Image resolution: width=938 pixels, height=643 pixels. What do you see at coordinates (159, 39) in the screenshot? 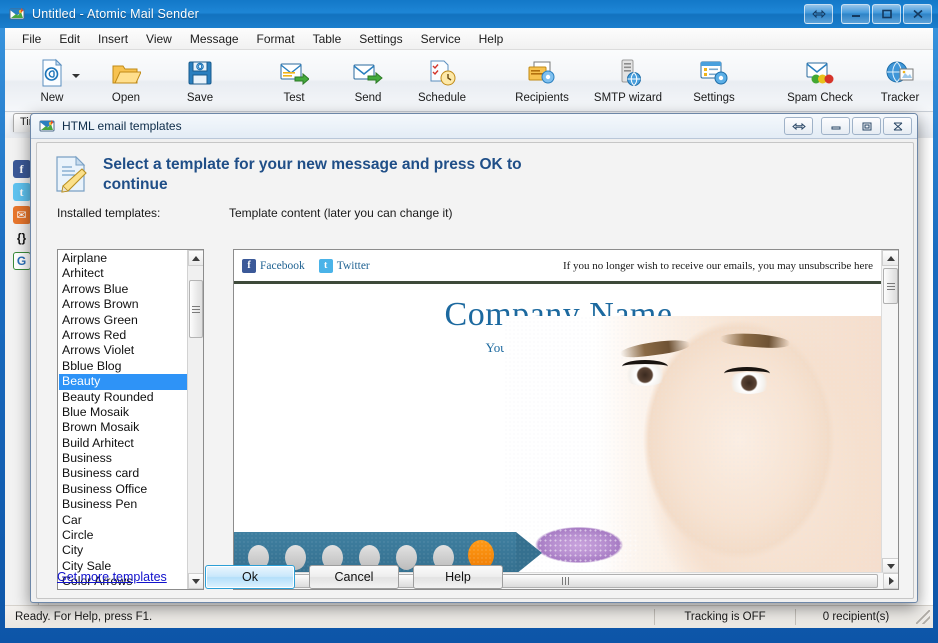
I see `menu-item-view: View` at bounding box center [159, 39].